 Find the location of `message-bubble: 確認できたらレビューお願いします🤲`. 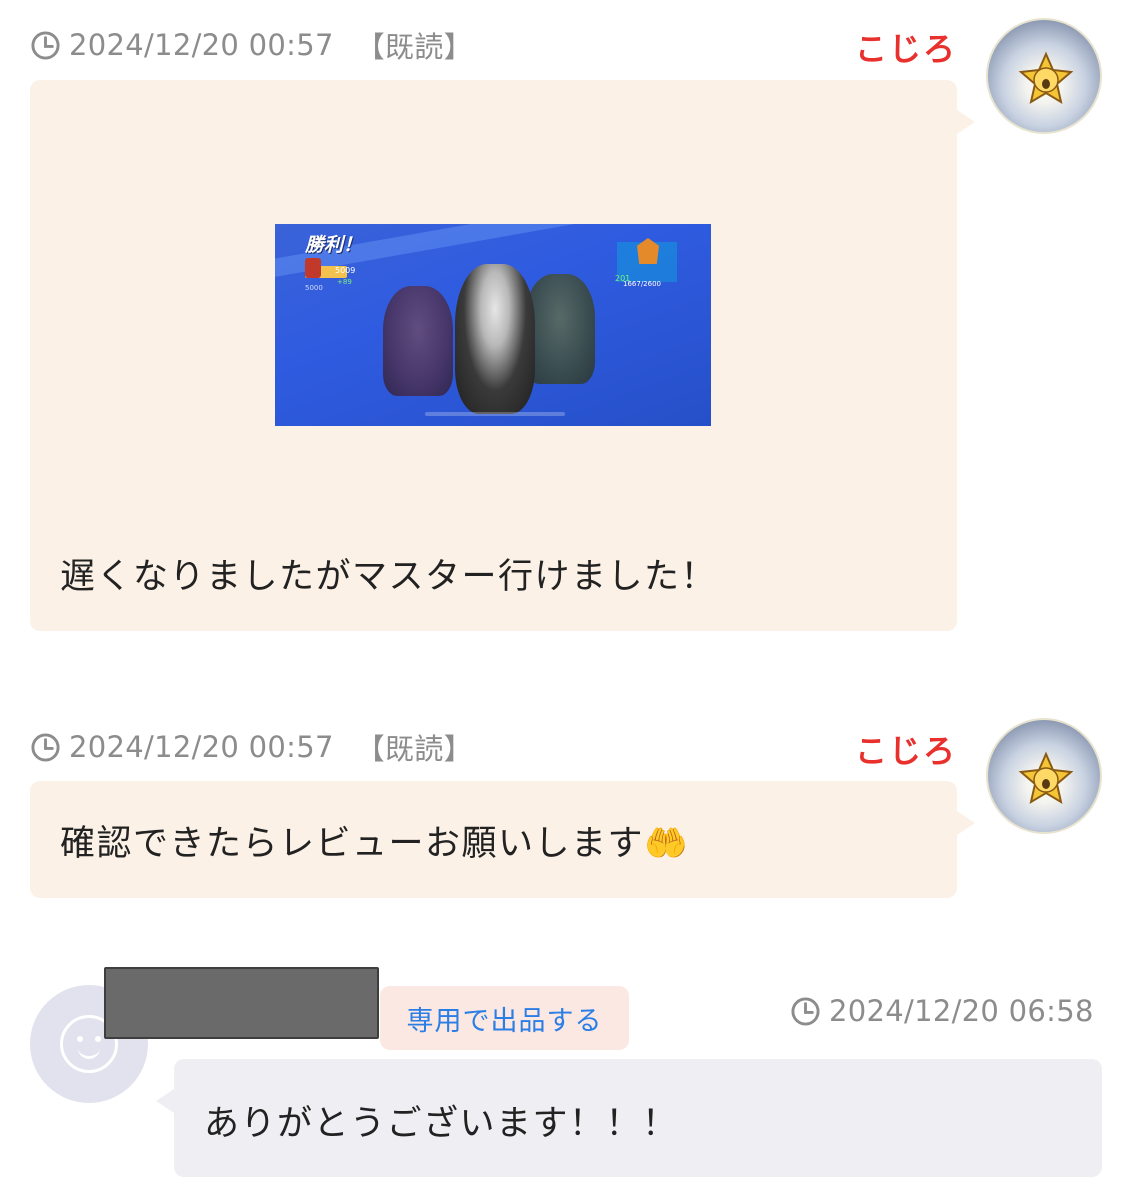

message-bubble: 確認できたらレビューお願いします🤲 is located at coordinates (502, 839).